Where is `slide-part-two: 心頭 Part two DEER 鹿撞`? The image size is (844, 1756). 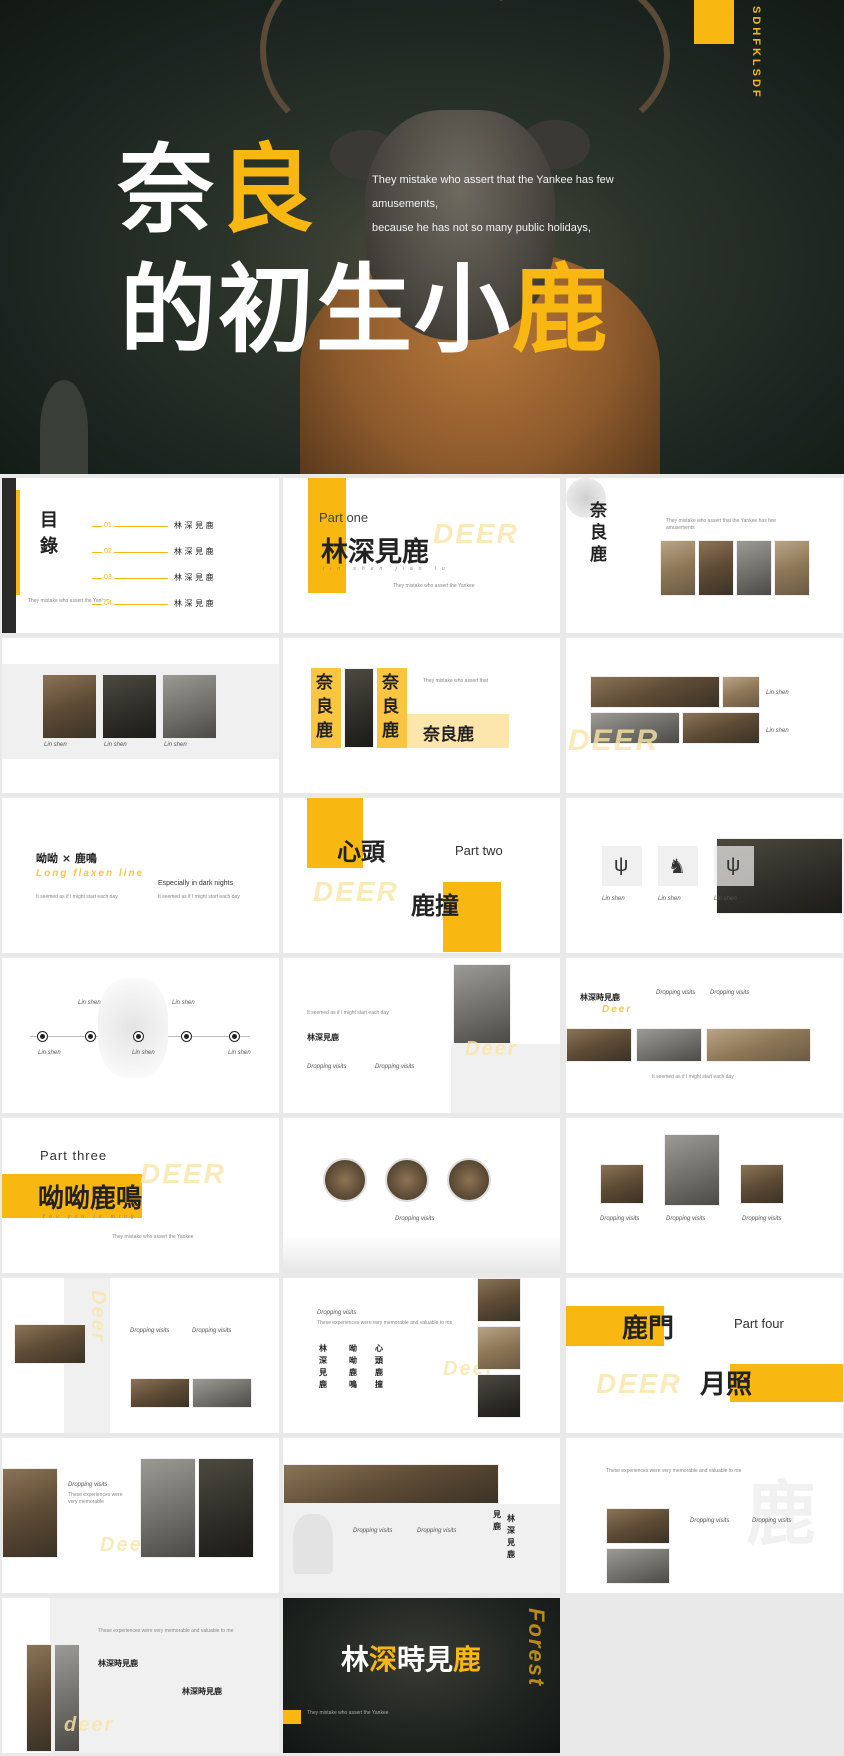
slide-part-two: 心頭 Part two DEER 鹿撞 is located at coordinates (421, 875).